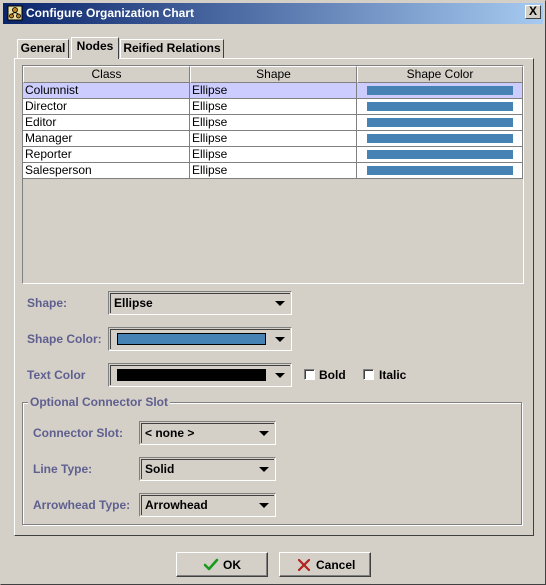 This screenshot has height=585, width=546. I want to click on connector-slot-label: Connector Slot:, so click(78, 433).